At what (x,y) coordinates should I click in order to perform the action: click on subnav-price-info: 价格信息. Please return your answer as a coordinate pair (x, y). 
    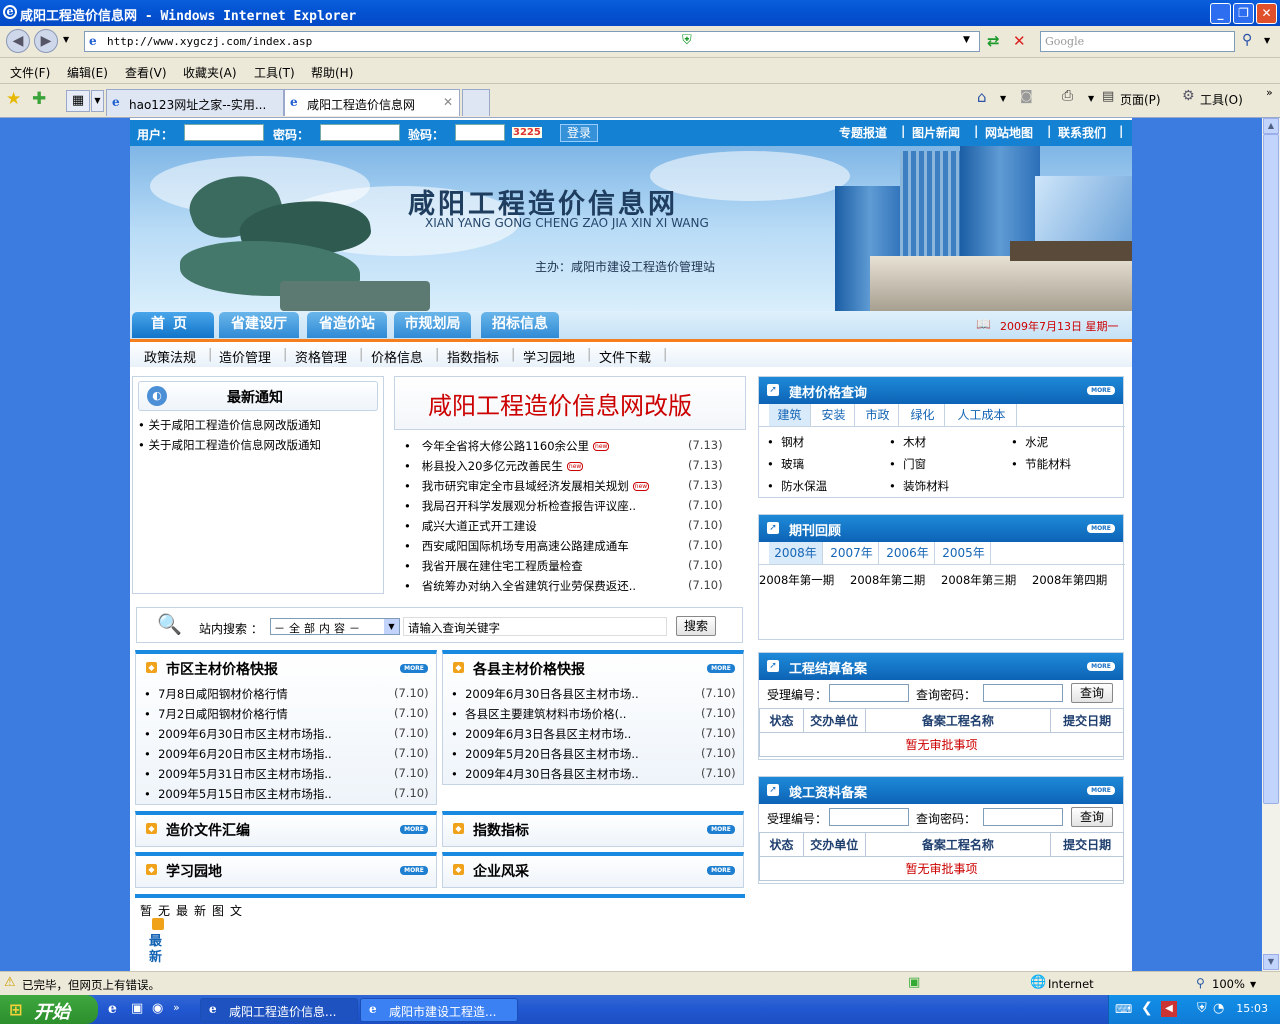
    Looking at the image, I should click on (397, 356).